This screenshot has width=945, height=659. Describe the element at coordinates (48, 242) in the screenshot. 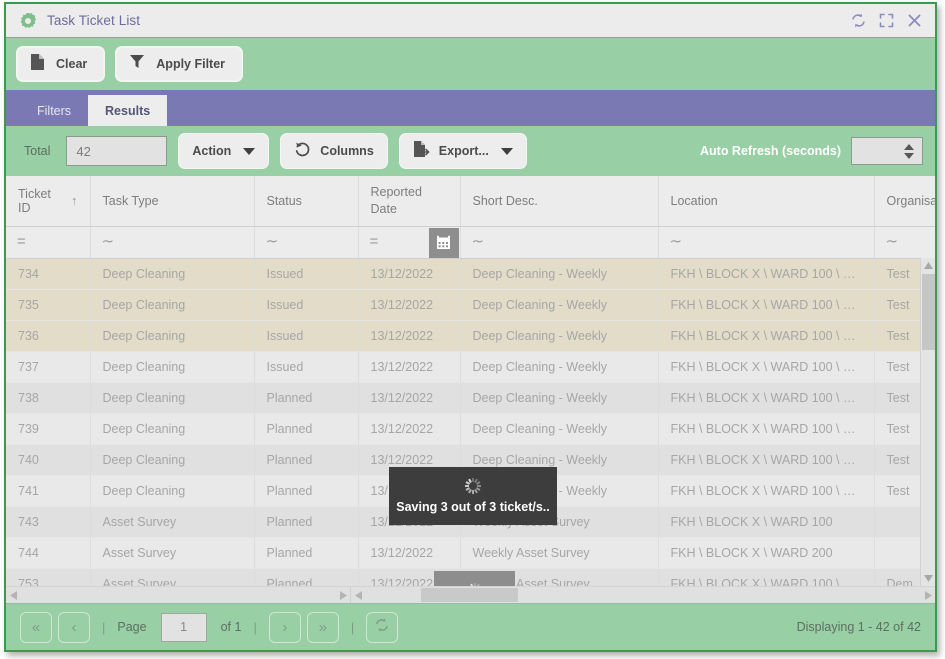

I see `filter-cell-ticket-id: =` at that location.